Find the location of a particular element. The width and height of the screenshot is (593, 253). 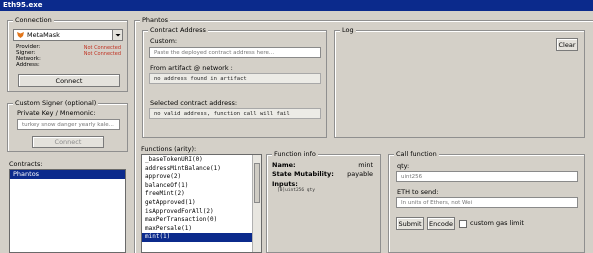

window-title: Eth95.exe is located at coordinates (296, 5).